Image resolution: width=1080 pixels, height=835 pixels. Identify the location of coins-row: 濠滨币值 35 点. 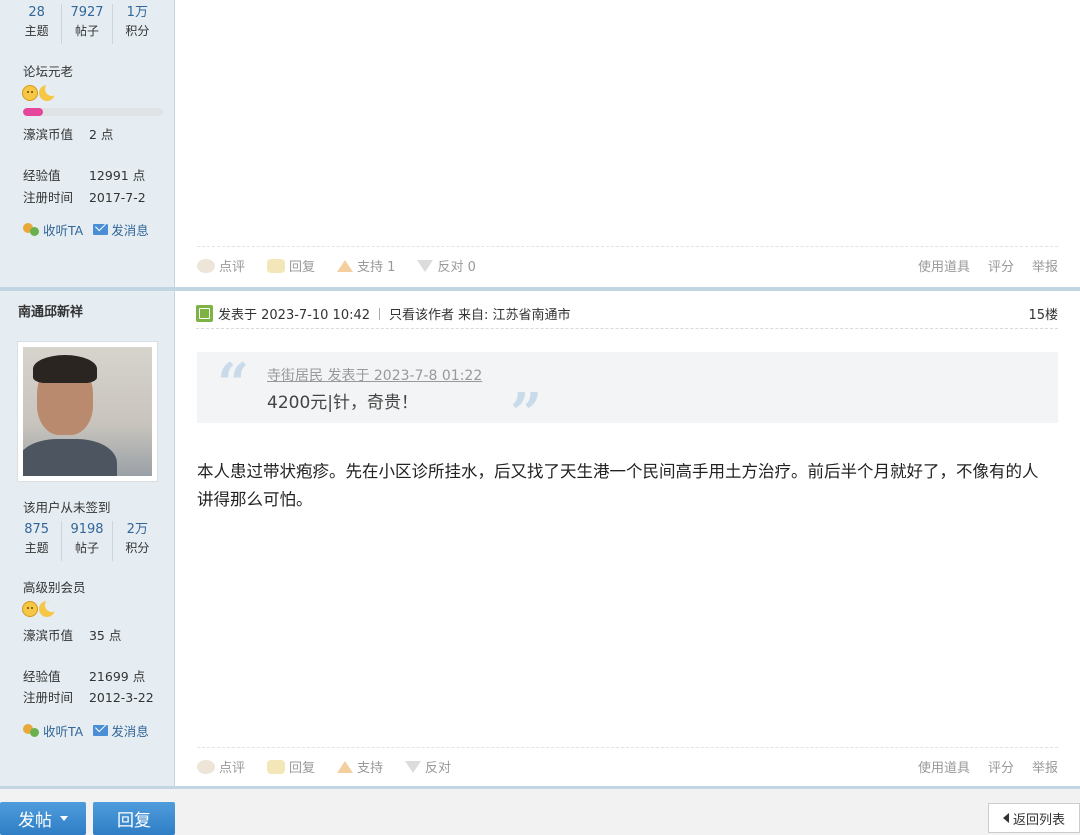
(72, 634).